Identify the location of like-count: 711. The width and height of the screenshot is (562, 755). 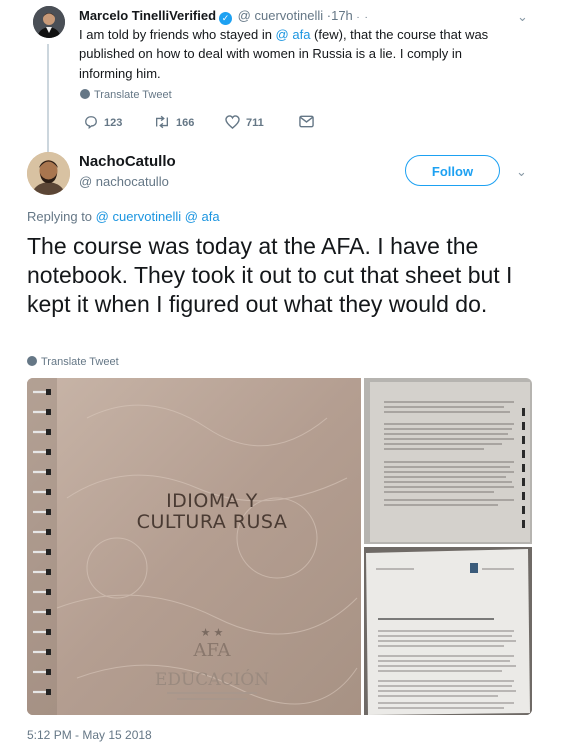
(255, 123).